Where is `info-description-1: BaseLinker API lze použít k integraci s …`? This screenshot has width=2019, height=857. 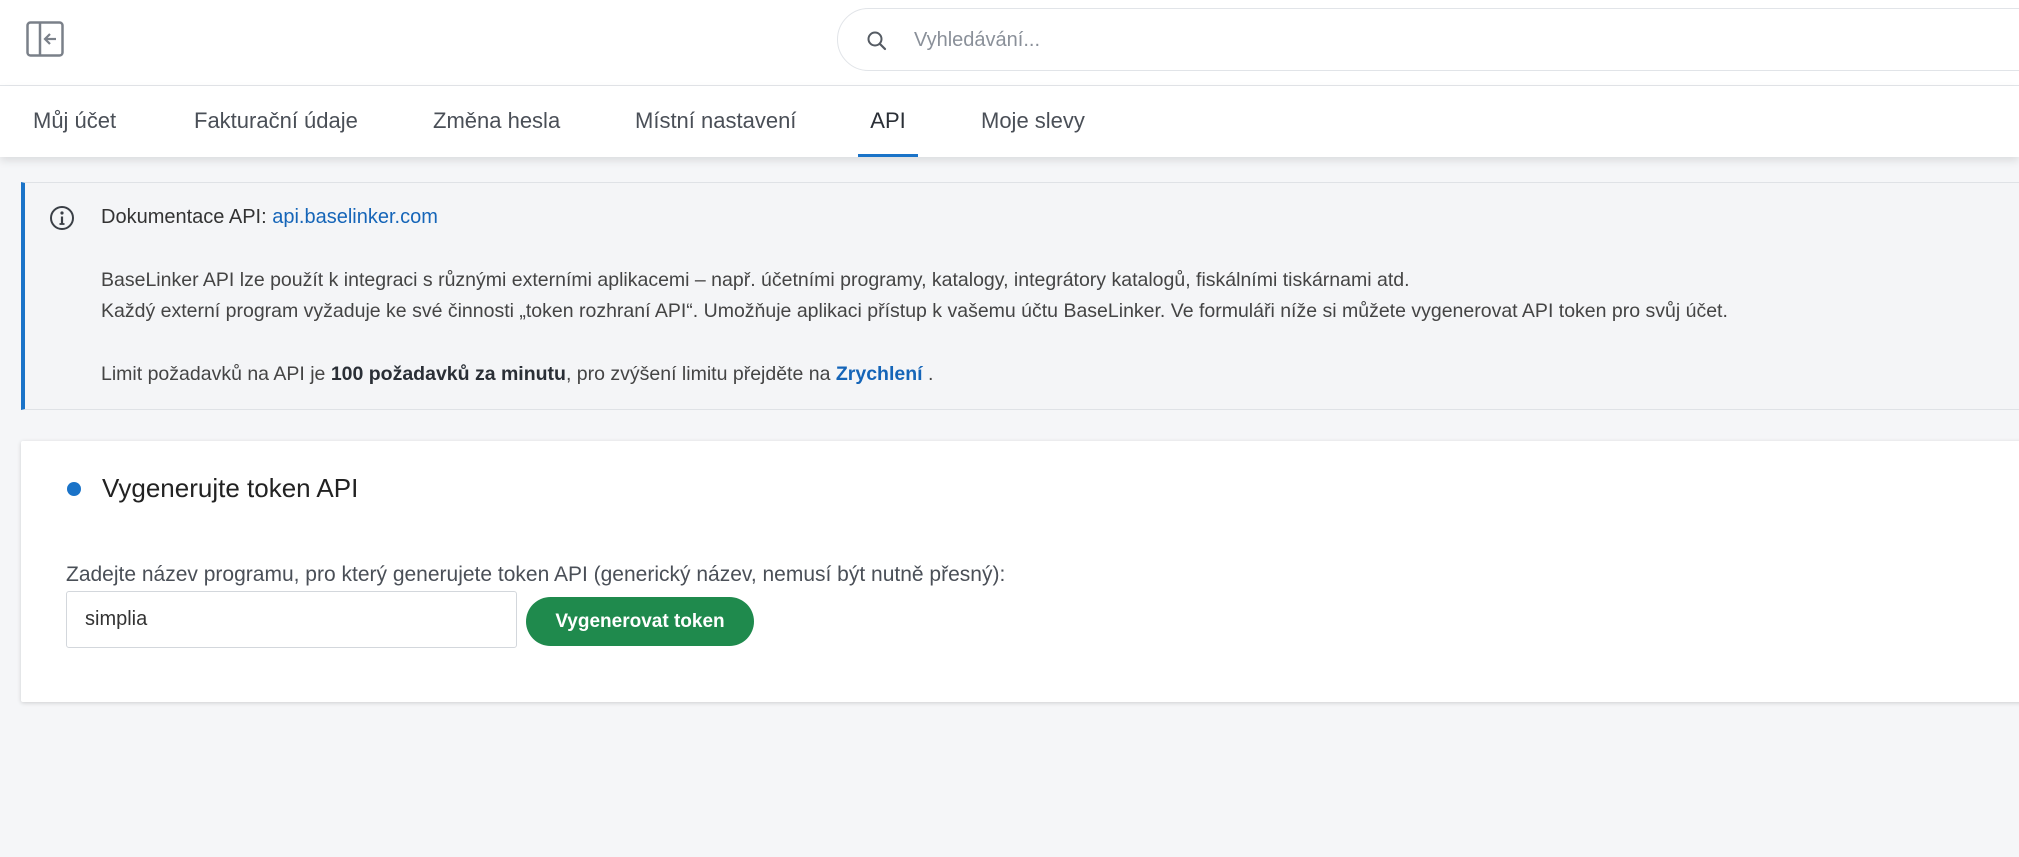 info-description-1: BaseLinker API lze použít k integraci s … is located at coordinates (755, 280).